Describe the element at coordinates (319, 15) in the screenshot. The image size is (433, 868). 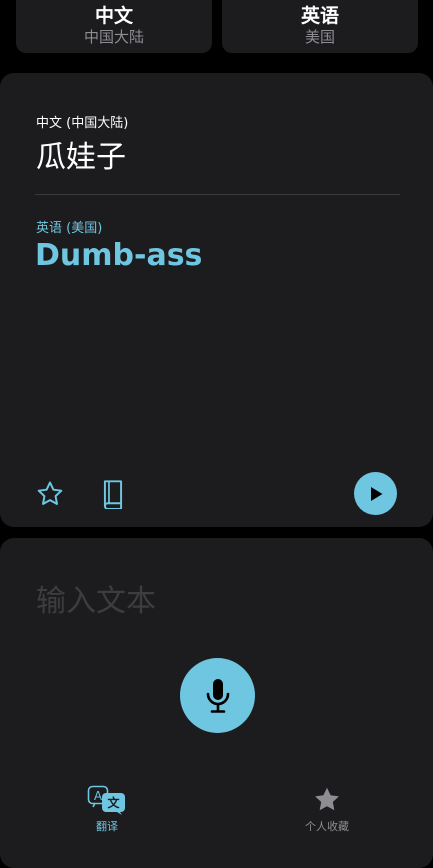
I see `target-language-name: 英语` at that location.